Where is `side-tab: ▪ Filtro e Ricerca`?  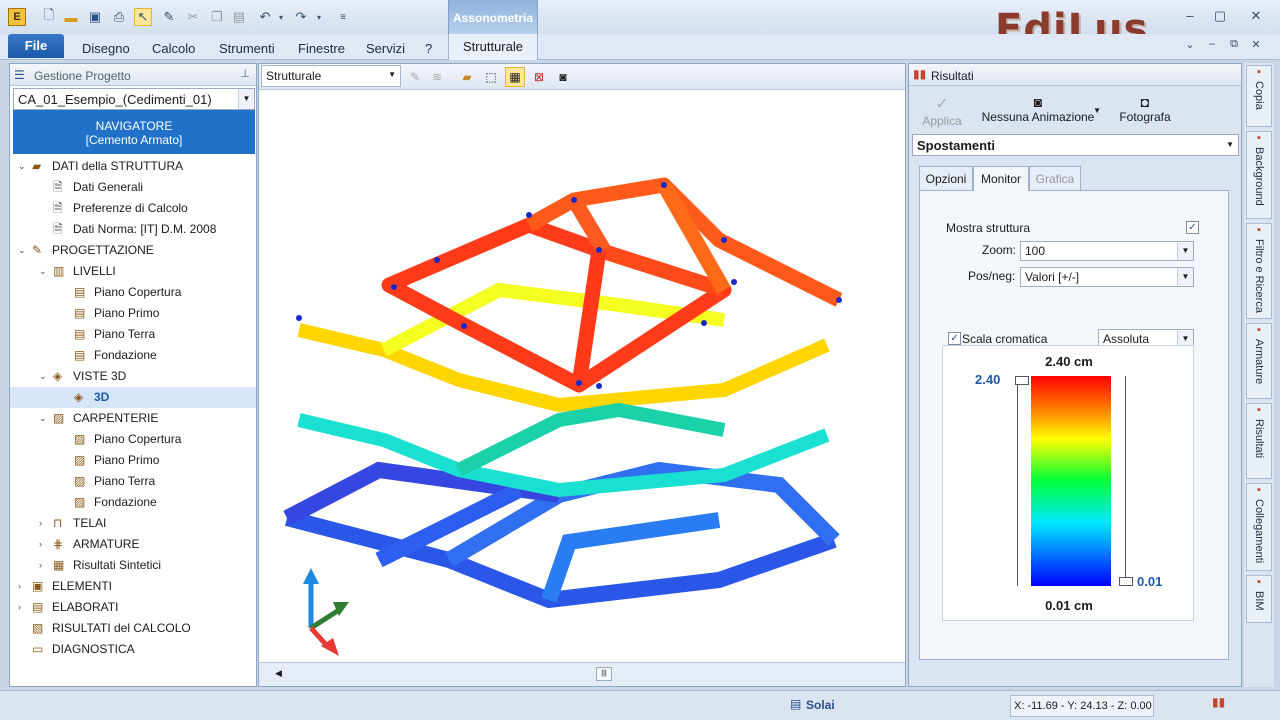 side-tab: ▪ Filtro e Ricerca is located at coordinates (1259, 271).